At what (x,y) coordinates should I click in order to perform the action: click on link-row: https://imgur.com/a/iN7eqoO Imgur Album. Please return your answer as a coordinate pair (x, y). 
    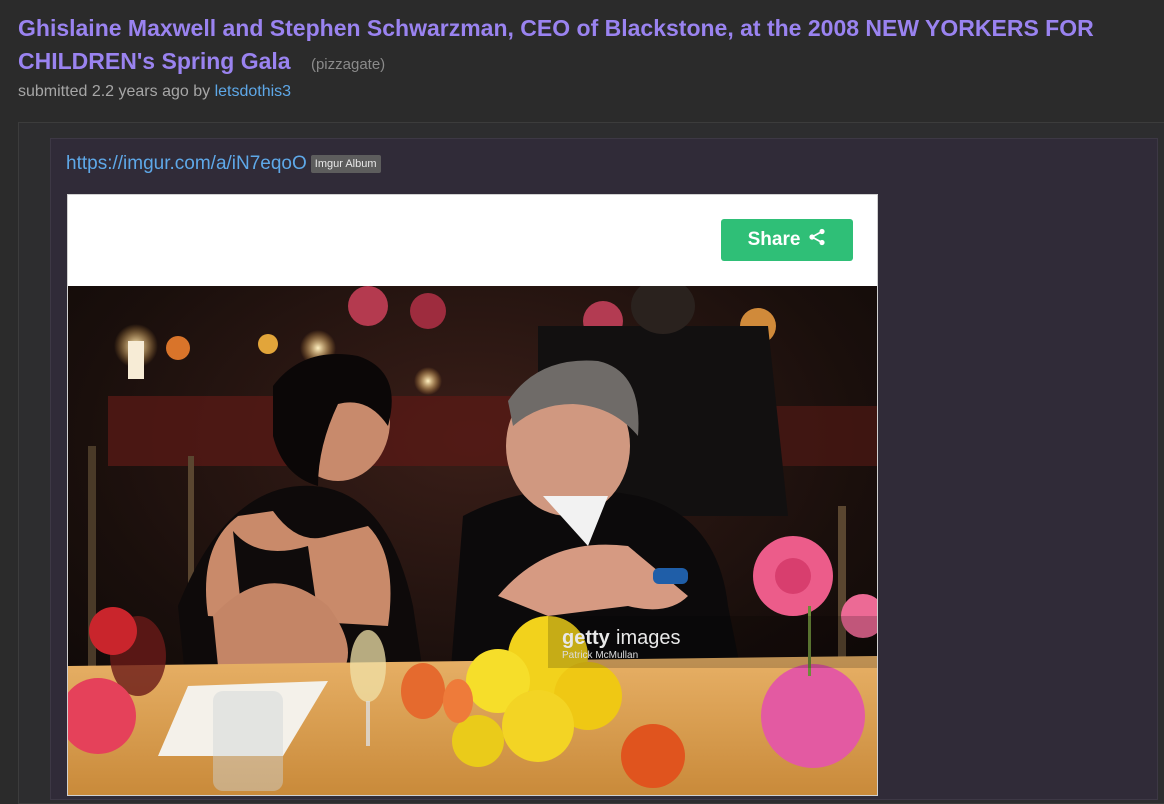
    Looking at the image, I should click on (223, 164).